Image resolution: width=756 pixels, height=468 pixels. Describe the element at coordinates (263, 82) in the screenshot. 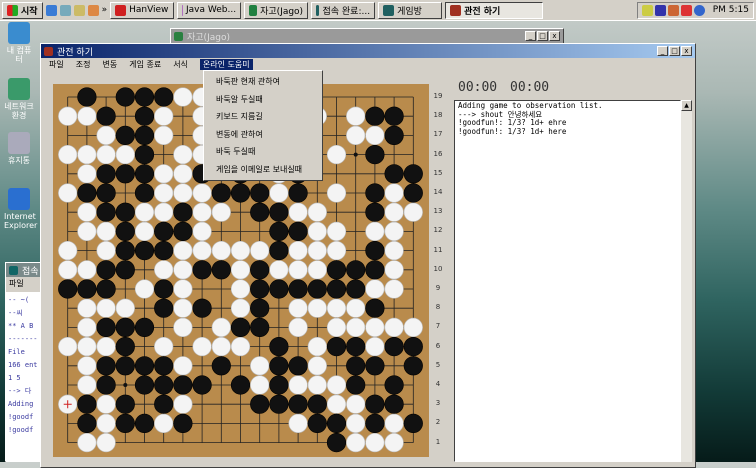

I see `help-menu-item: 바둑판 현재 관하여` at that location.